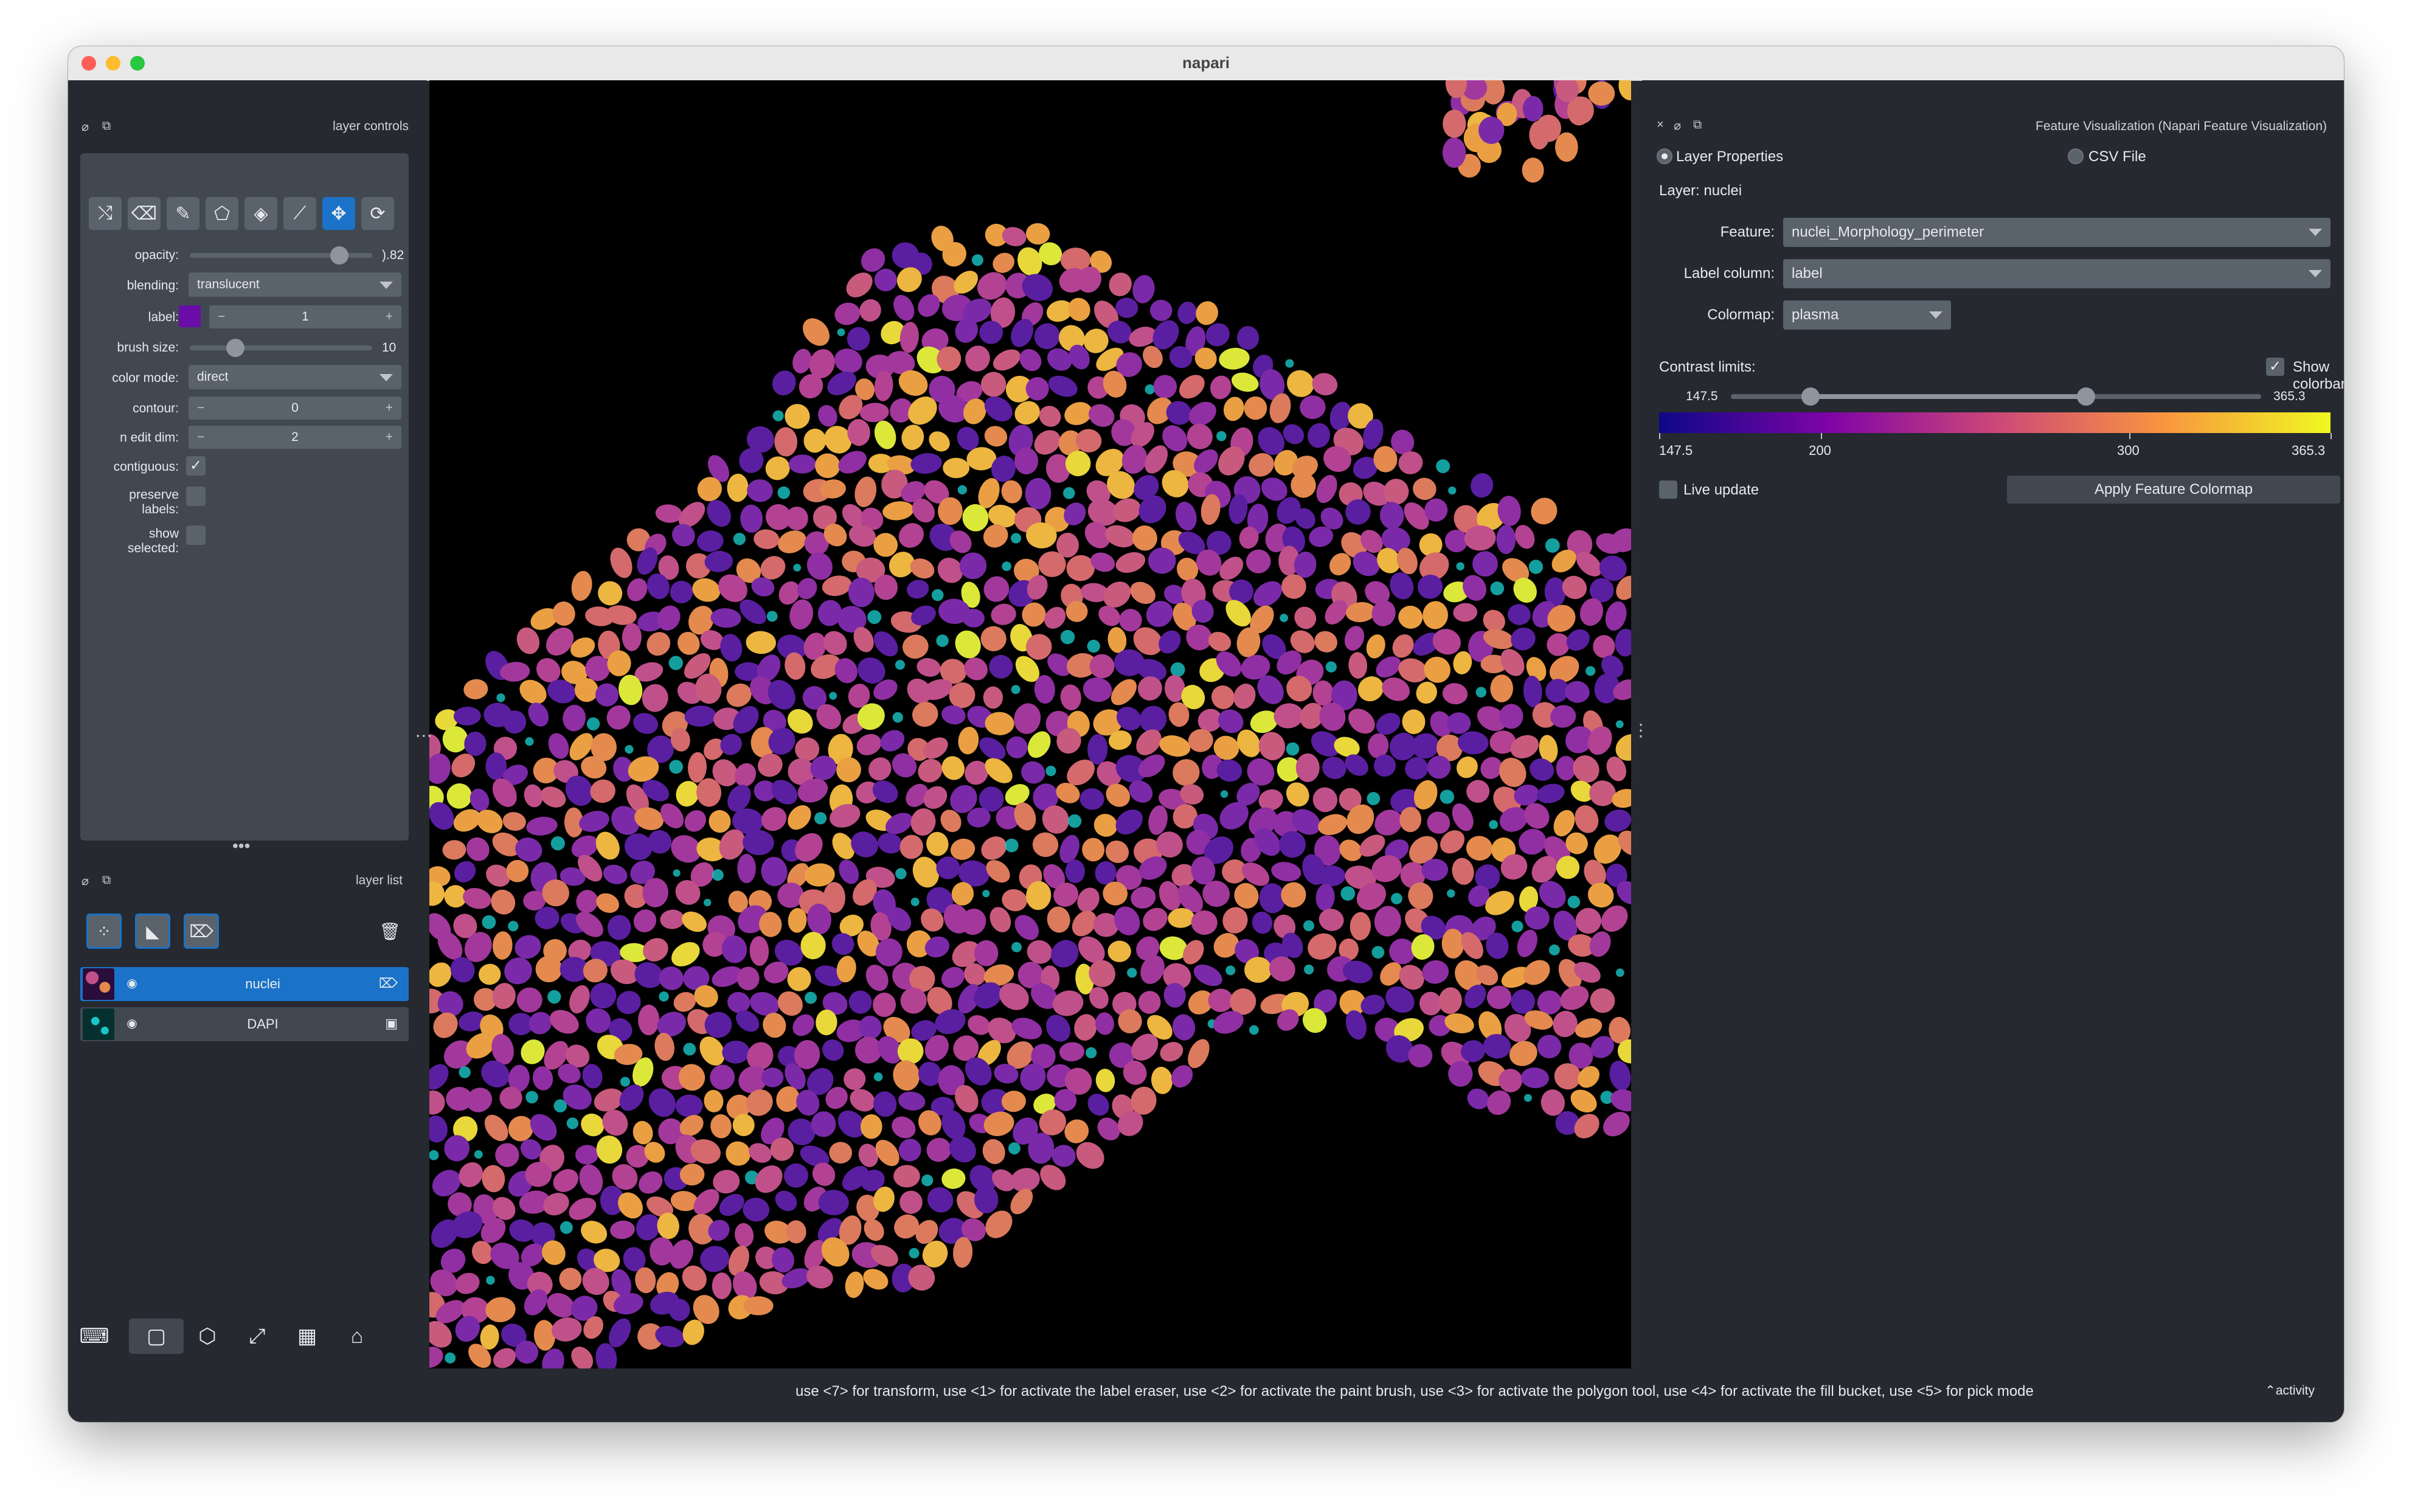 This screenshot has height=1512, width=2412. Describe the element at coordinates (235, 348) in the screenshot. I see `brush-size-slider-handle` at that location.